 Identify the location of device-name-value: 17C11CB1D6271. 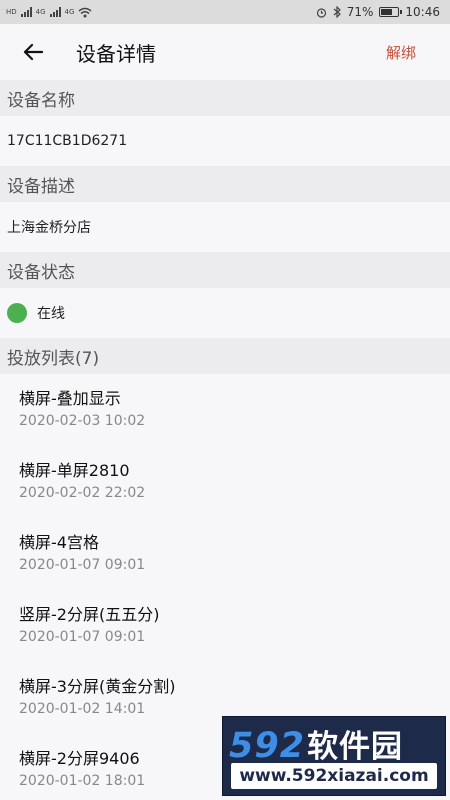
(225, 141).